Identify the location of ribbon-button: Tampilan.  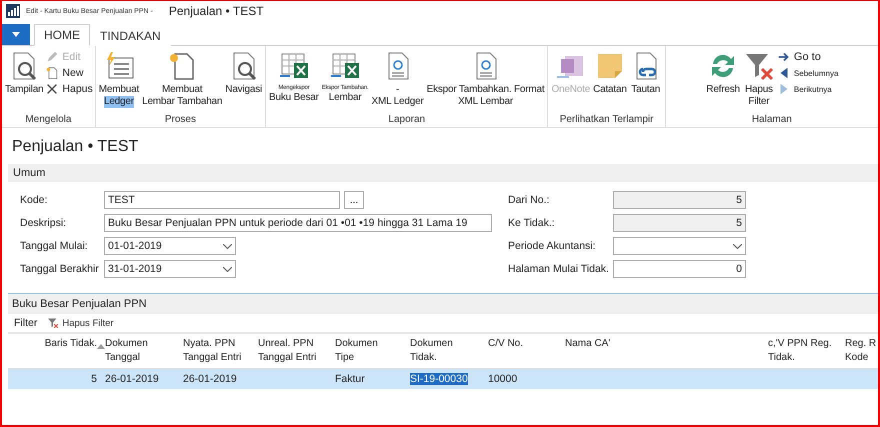
(24, 73).